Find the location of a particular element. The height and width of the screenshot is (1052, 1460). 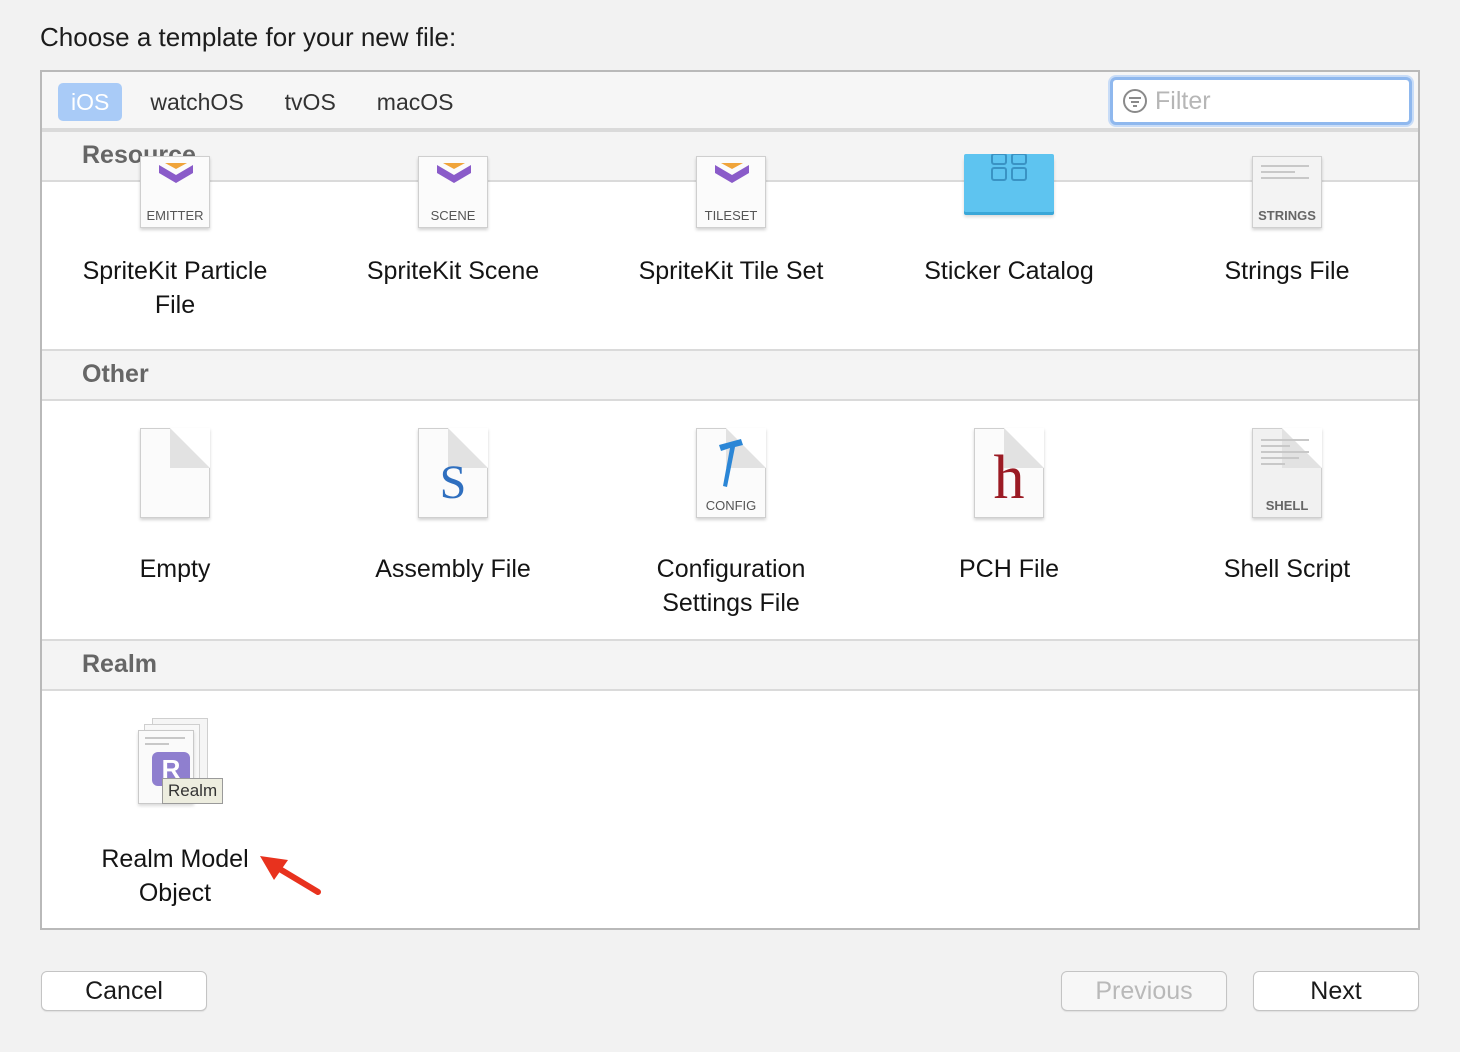

template-strings-file: STRINGS Strings File is located at coordinates (1287, 245).